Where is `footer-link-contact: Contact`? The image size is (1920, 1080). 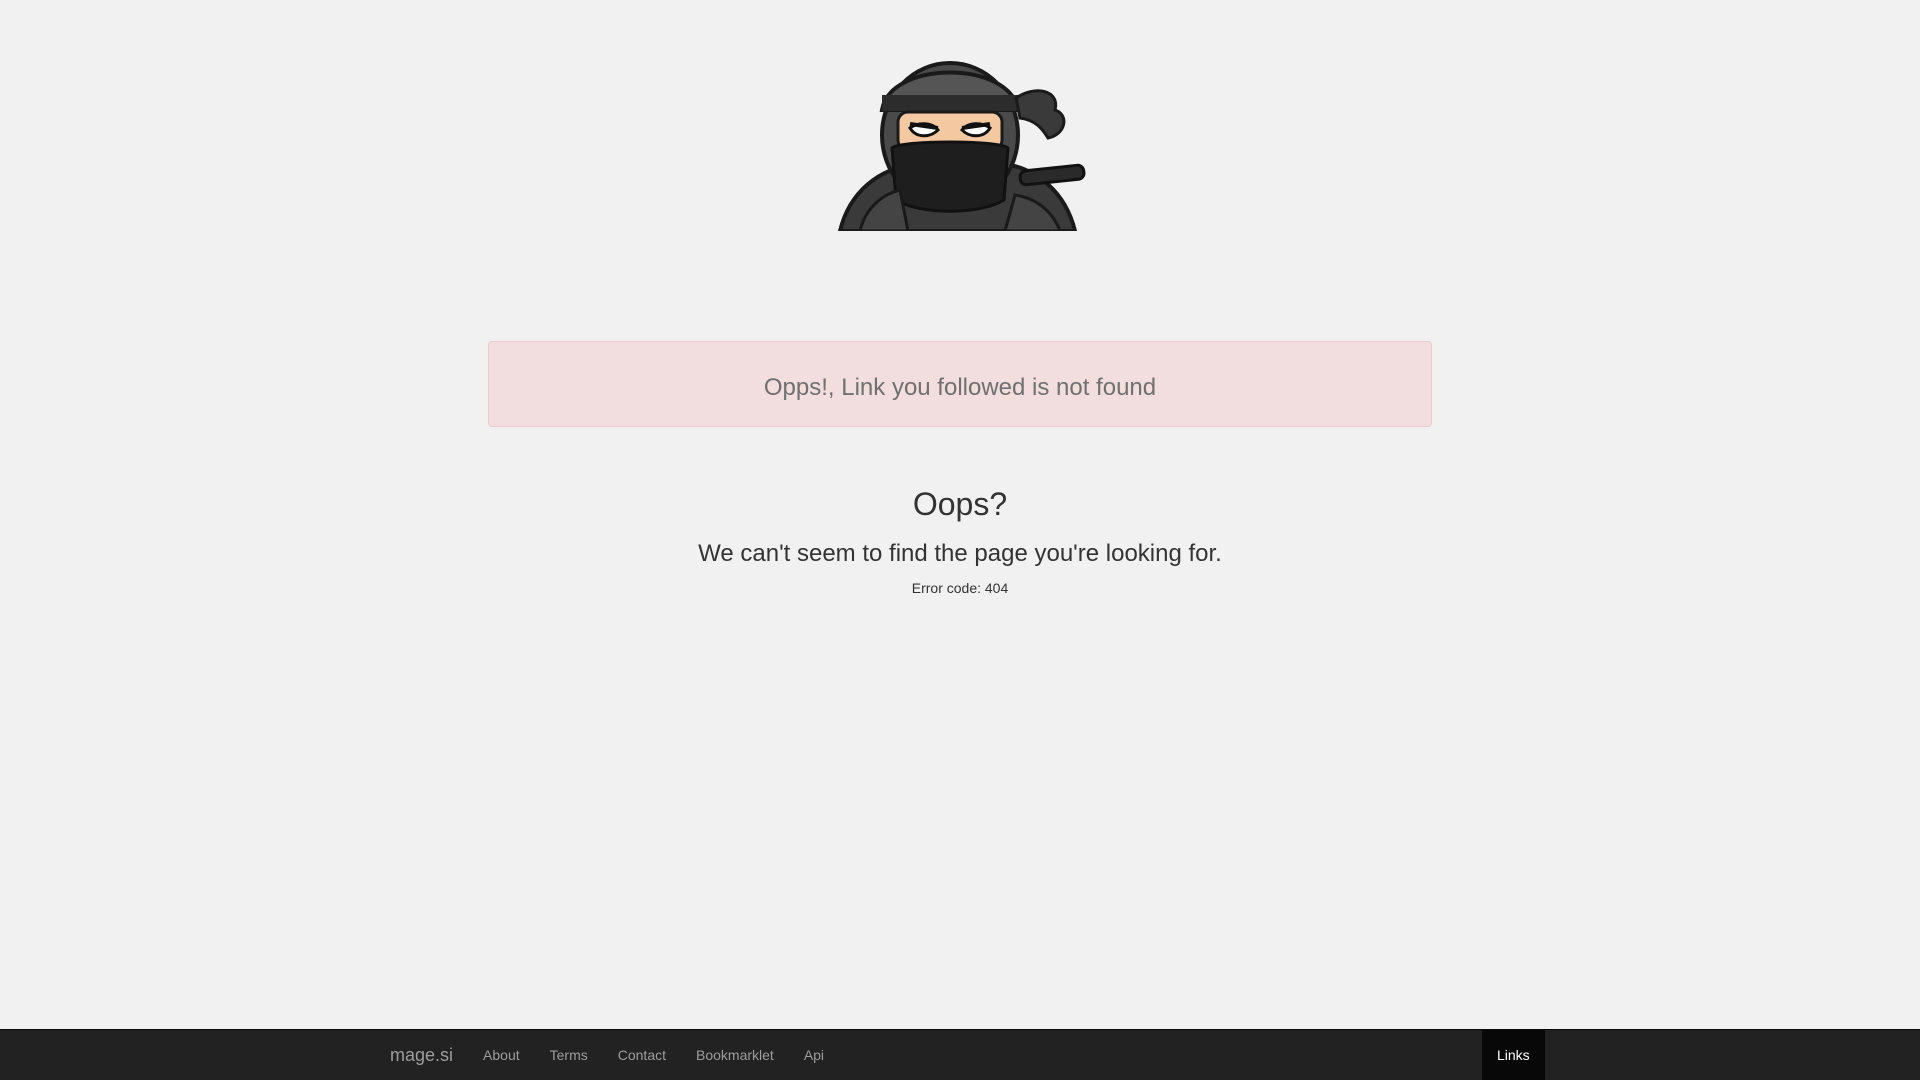 footer-link-contact: Contact is located at coordinates (642, 1055).